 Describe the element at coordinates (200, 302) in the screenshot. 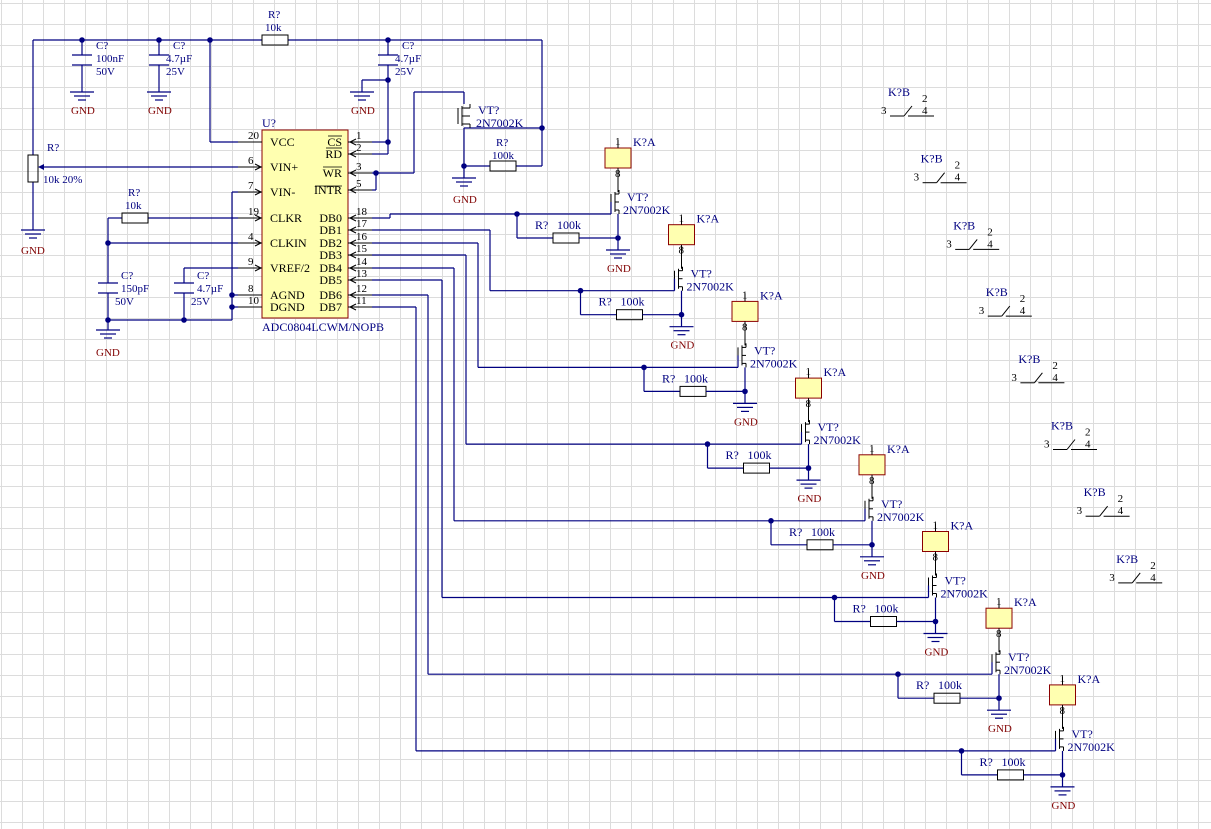

I see `c5-rating: 25V` at that location.